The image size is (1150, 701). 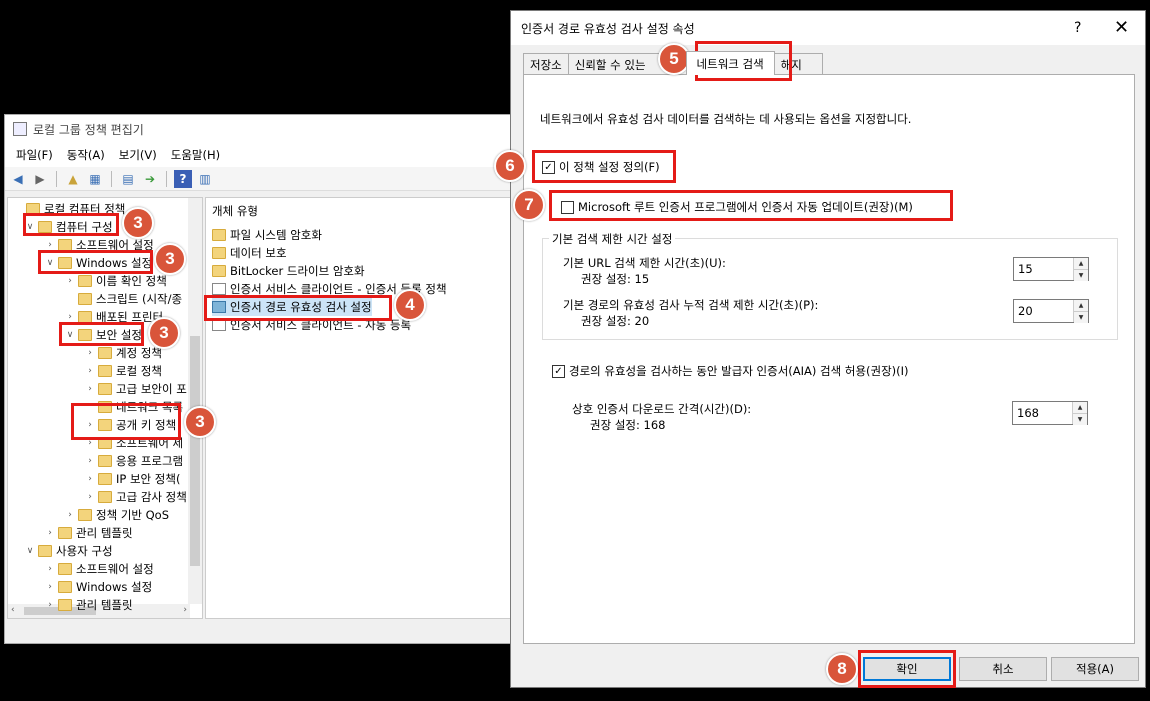 I want to click on cross-cert-value: 168, so click(x=1042, y=413).